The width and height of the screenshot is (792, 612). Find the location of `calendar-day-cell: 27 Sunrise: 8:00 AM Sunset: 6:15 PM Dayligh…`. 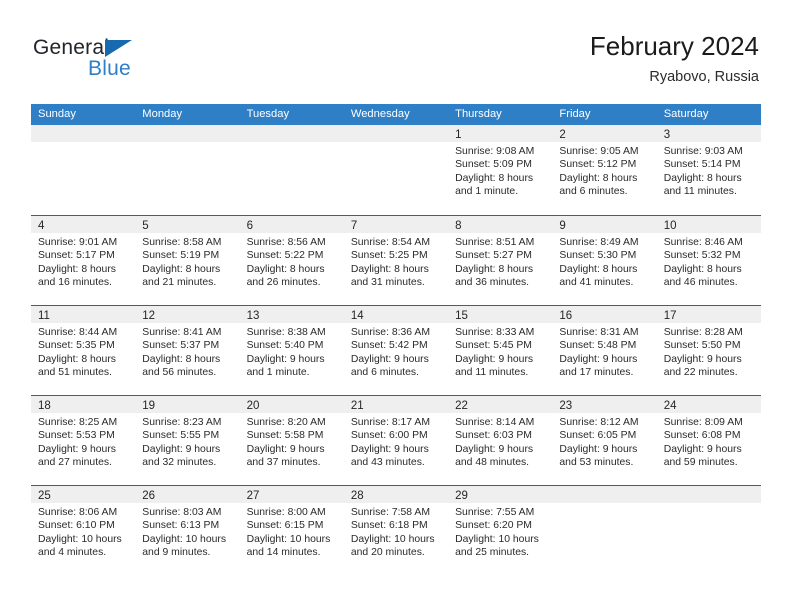

calendar-day-cell: 27 Sunrise: 8:00 AM Sunset: 6:15 PM Dayligh… is located at coordinates (291, 530).